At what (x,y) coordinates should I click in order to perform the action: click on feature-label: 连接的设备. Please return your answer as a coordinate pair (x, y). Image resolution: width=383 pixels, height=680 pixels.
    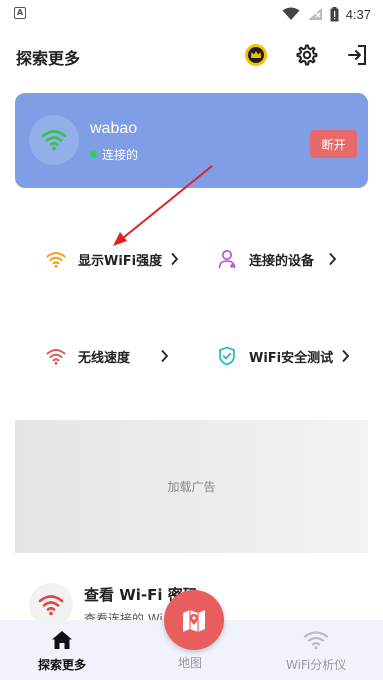
    Looking at the image, I should click on (282, 261).